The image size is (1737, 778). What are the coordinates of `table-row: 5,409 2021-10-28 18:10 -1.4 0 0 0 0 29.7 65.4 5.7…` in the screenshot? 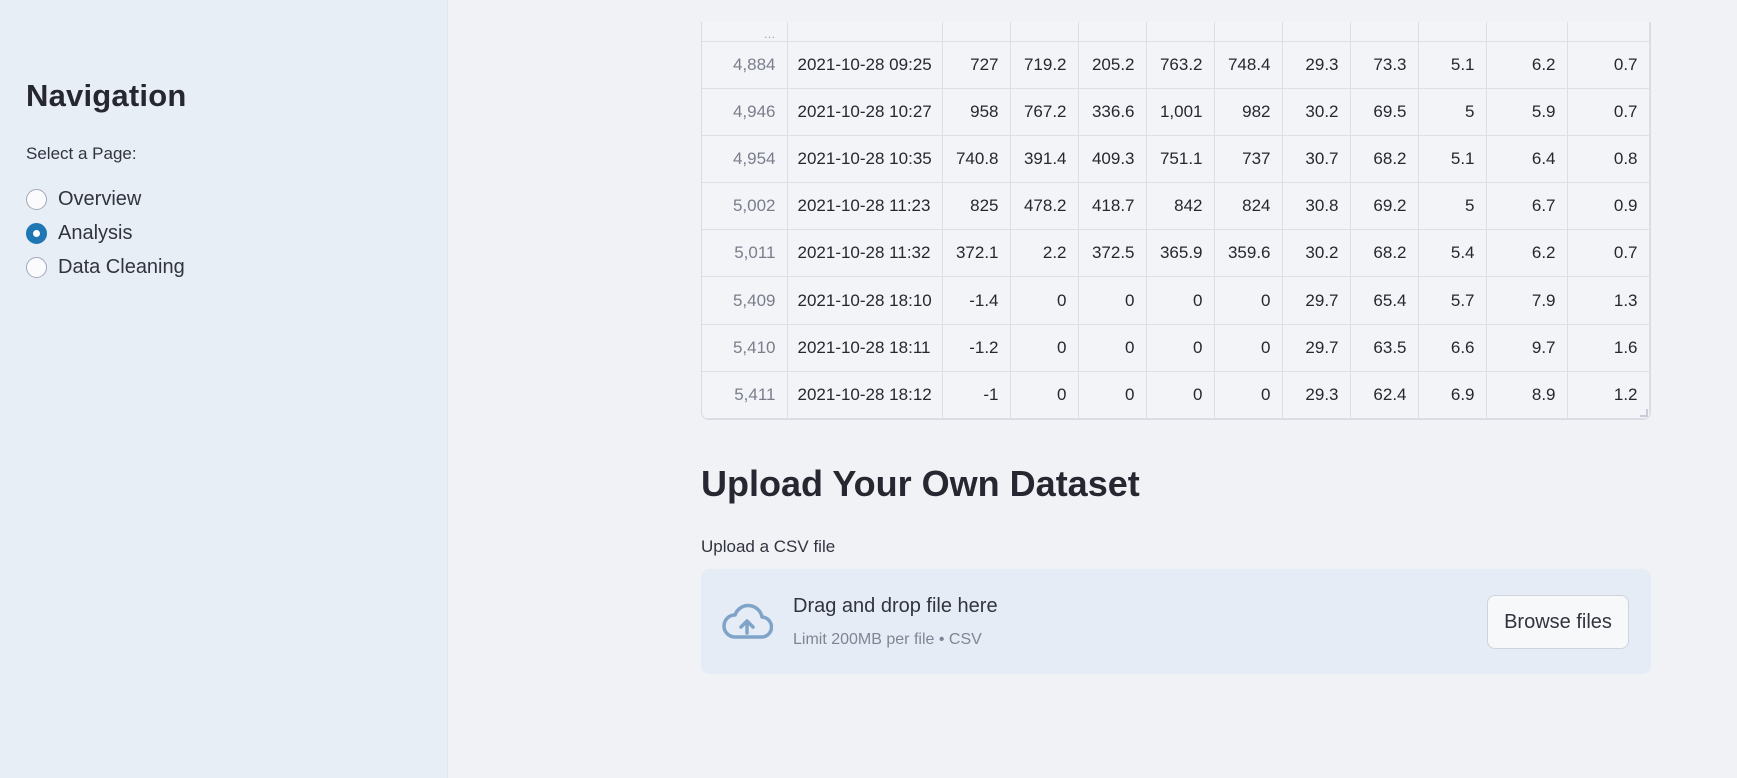 It's located at (1176, 300).